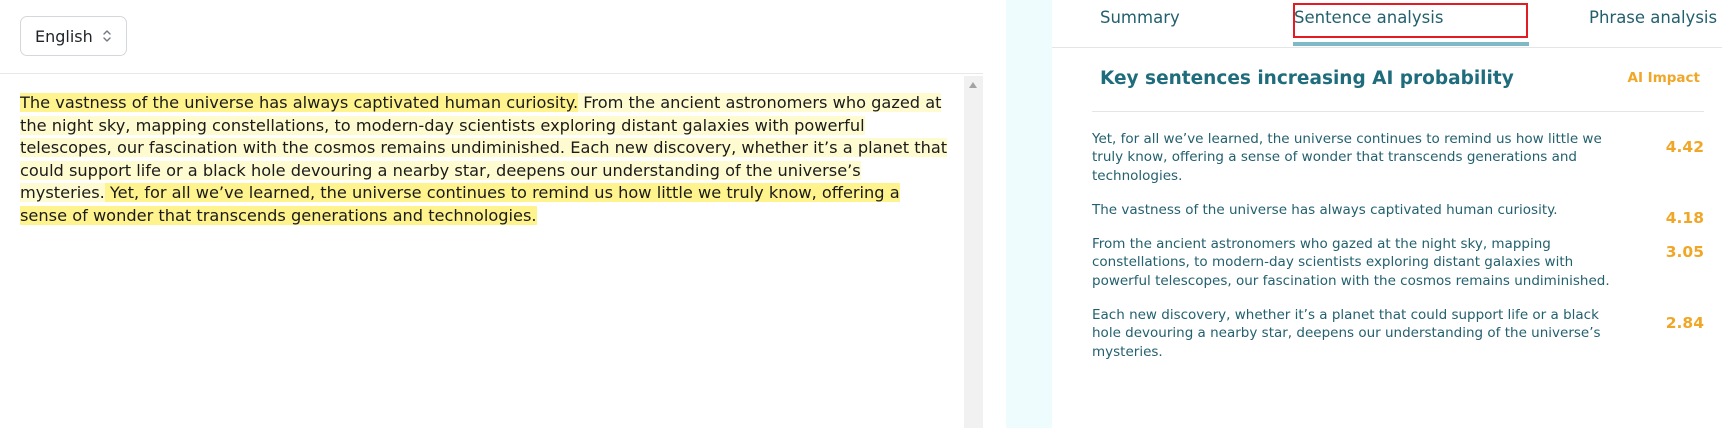 The width and height of the screenshot is (1722, 428). What do you see at coordinates (1411, 44) in the screenshot?
I see `active-tab-underline` at bounding box center [1411, 44].